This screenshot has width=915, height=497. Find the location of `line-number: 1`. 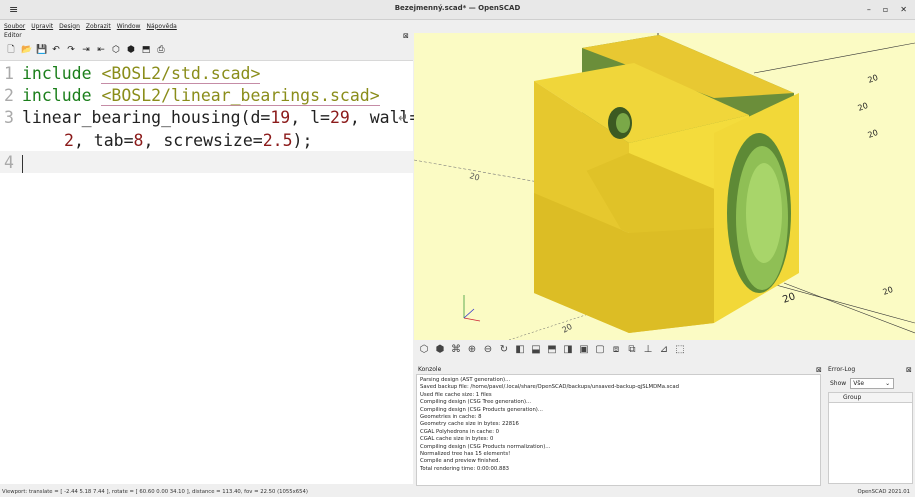

line-number: 1 is located at coordinates (9, 73).